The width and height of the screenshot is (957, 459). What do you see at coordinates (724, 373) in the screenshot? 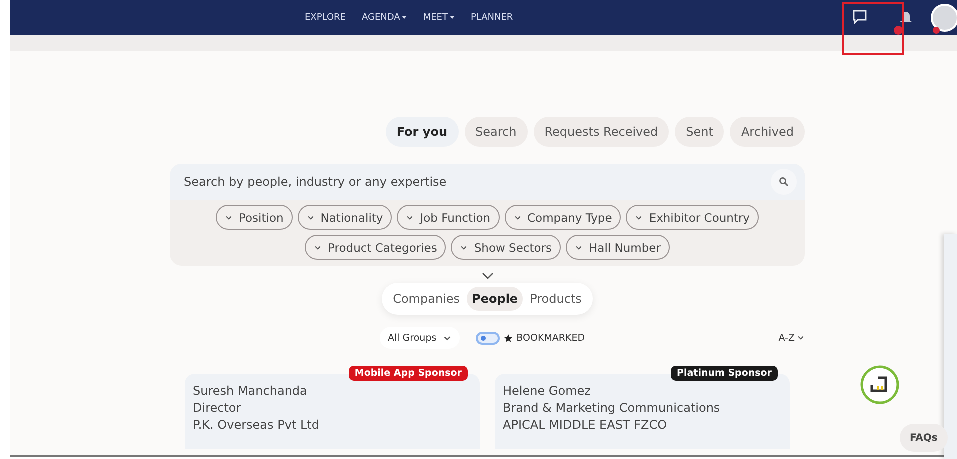
I see `sponsor-badge: Platinum Sponsor` at bounding box center [724, 373].